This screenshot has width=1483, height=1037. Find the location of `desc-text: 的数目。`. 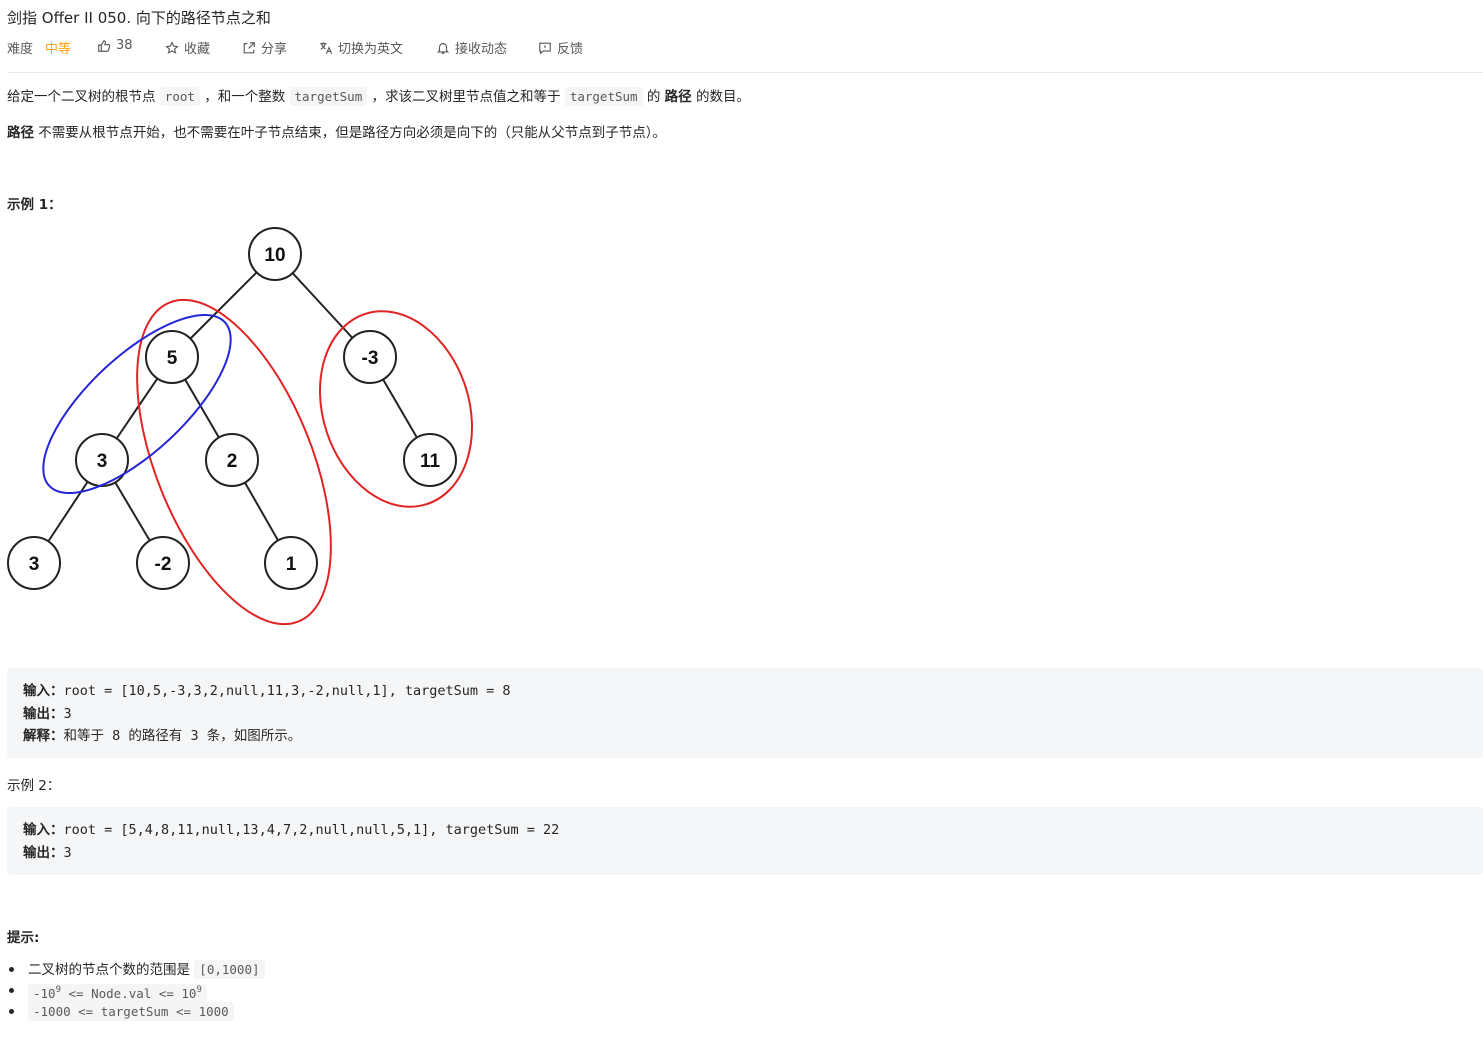

desc-text: 的数目。 is located at coordinates (722, 97).